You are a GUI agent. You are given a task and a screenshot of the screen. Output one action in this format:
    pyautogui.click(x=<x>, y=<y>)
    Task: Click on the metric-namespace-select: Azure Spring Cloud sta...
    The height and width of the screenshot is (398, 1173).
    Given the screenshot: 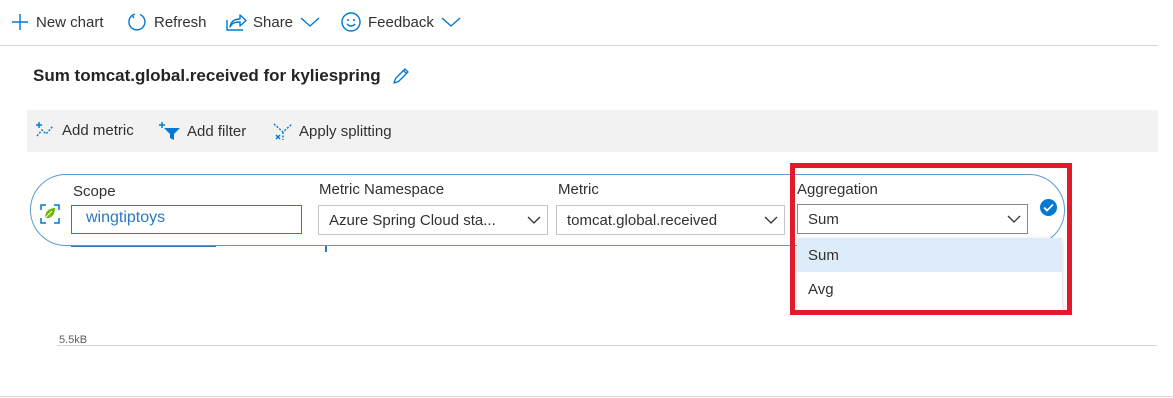 What is the action you would take?
    pyautogui.click(x=433, y=220)
    